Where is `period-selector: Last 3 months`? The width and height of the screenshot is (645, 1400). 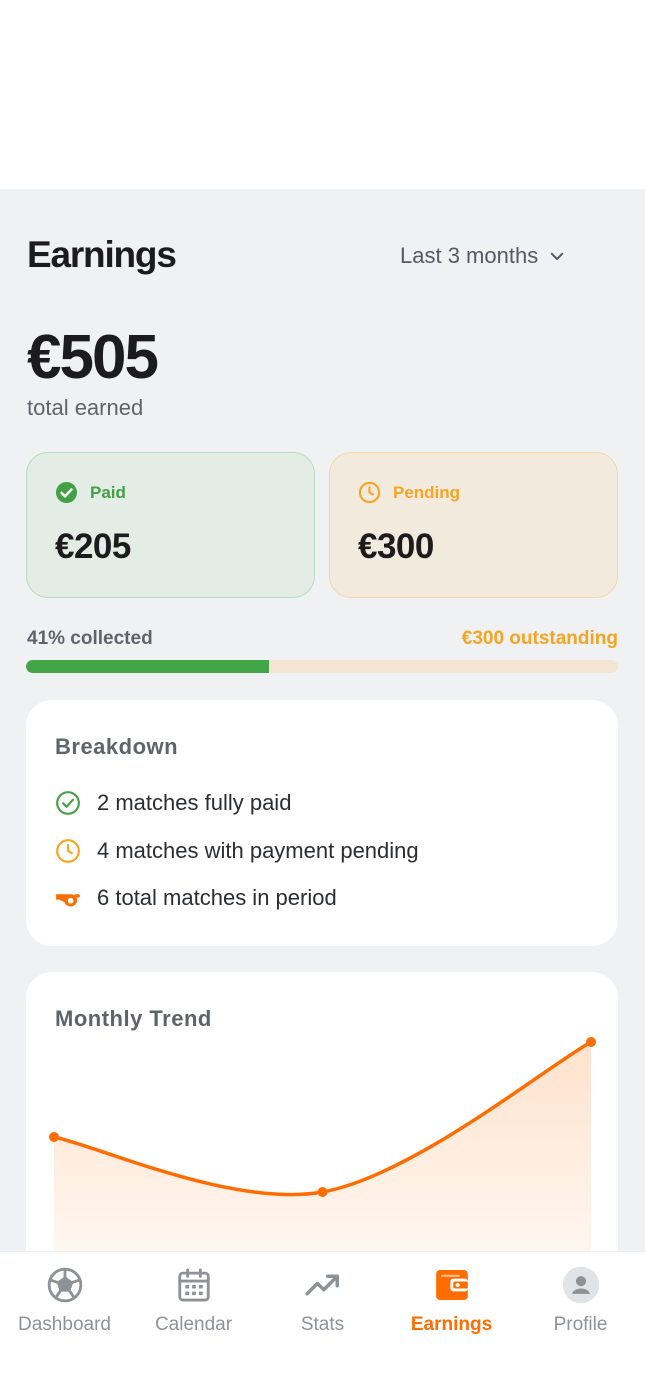
period-selector: Last 3 months is located at coordinates (483, 256).